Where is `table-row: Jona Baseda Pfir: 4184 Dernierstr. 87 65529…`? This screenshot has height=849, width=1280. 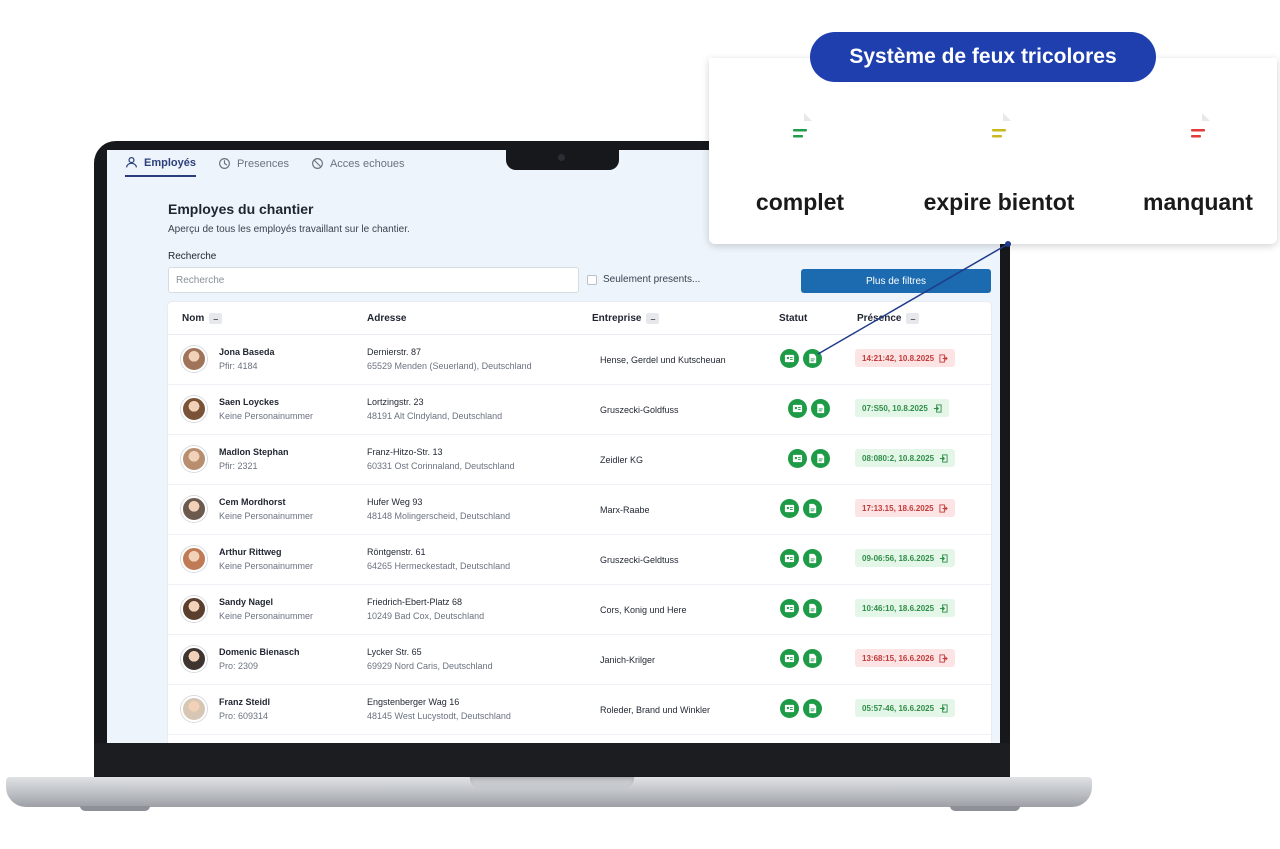 table-row: Jona Baseda Pfir: 4184 Dernierstr. 87 65529… is located at coordinates (579, 360).